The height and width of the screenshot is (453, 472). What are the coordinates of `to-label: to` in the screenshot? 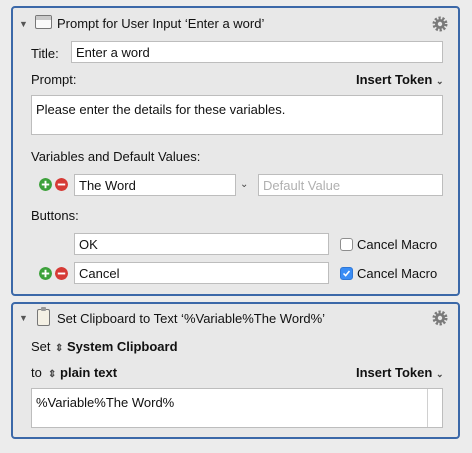 It's located at (36, 372).